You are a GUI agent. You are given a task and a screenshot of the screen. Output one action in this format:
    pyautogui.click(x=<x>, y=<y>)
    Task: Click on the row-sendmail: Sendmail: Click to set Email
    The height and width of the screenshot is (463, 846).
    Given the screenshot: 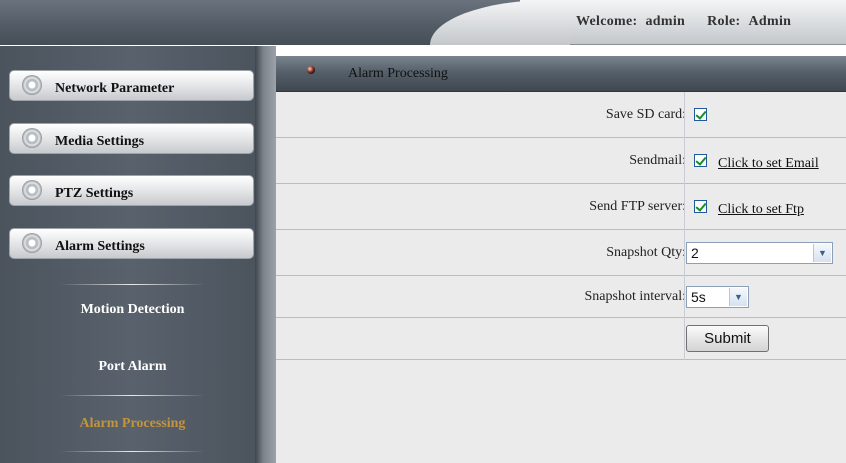 What is the action you would take?
    pyautogui.click(x=561, y=161)
    